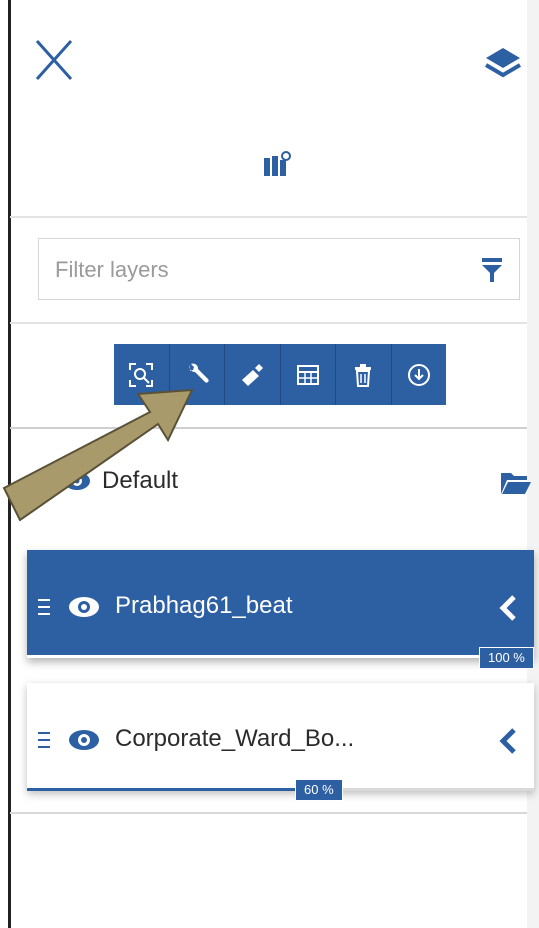 Image resolution: width=539 pixels, height=928 pixels. What do you see at coordinates (140, 480) in the screenshot?
I see `group-label: Default` at bounding box center [140, 480].